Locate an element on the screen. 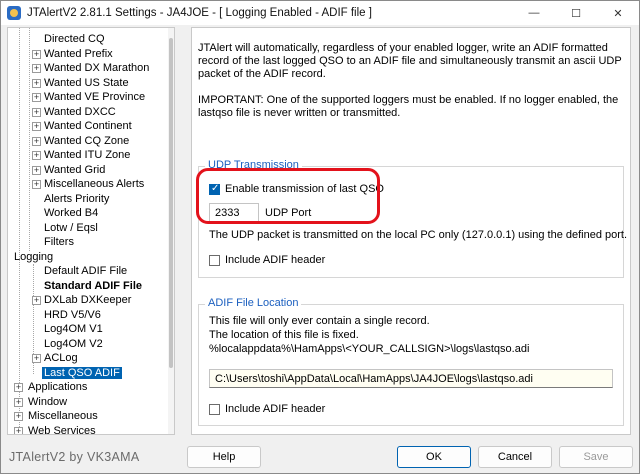 The image size is (640, 474). tree-item-filters: Filters is located at coordinates (59, 242).